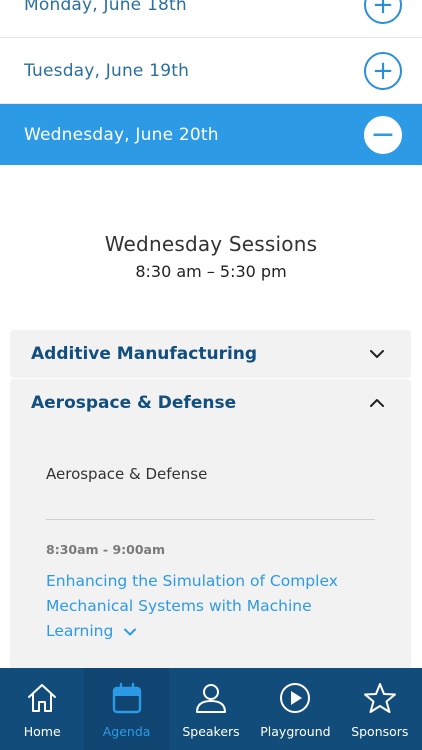  Describe the element at coordinates (126, 731) in the screenshot. I see `tab-label: Agenda` at that location.